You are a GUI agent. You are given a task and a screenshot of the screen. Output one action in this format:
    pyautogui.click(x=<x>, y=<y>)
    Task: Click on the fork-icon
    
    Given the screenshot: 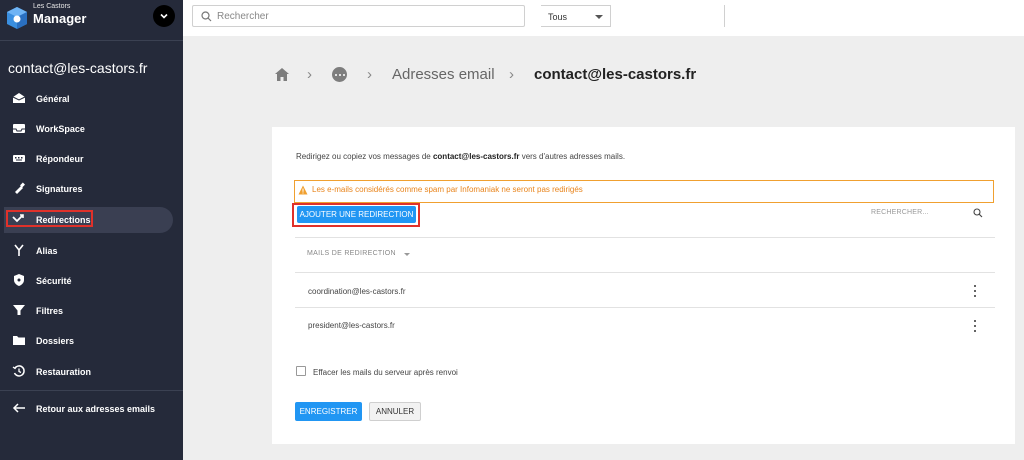 What is the action you would take?
    pyautogui.click(x=19, y=250)
    